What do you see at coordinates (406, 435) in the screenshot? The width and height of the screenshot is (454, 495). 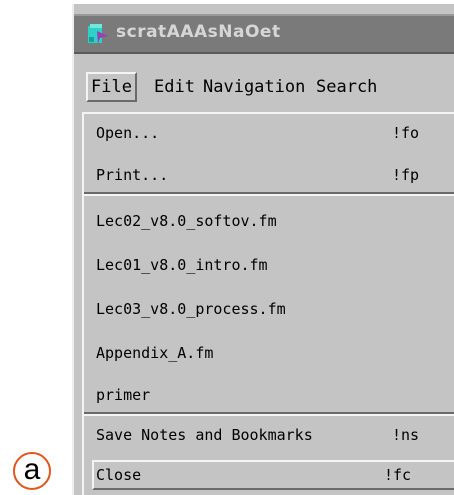 I see `menu-item-accelerator: !ns` at bounding box center [406, 435].